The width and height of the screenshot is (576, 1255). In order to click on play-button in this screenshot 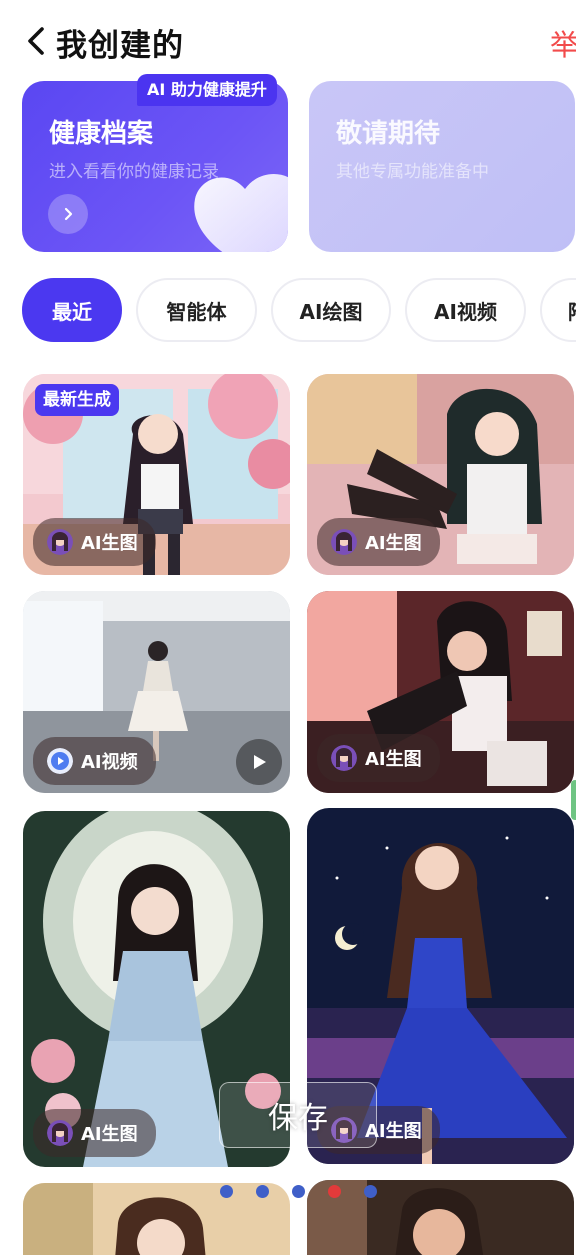, I will do `click(259, 762)`.